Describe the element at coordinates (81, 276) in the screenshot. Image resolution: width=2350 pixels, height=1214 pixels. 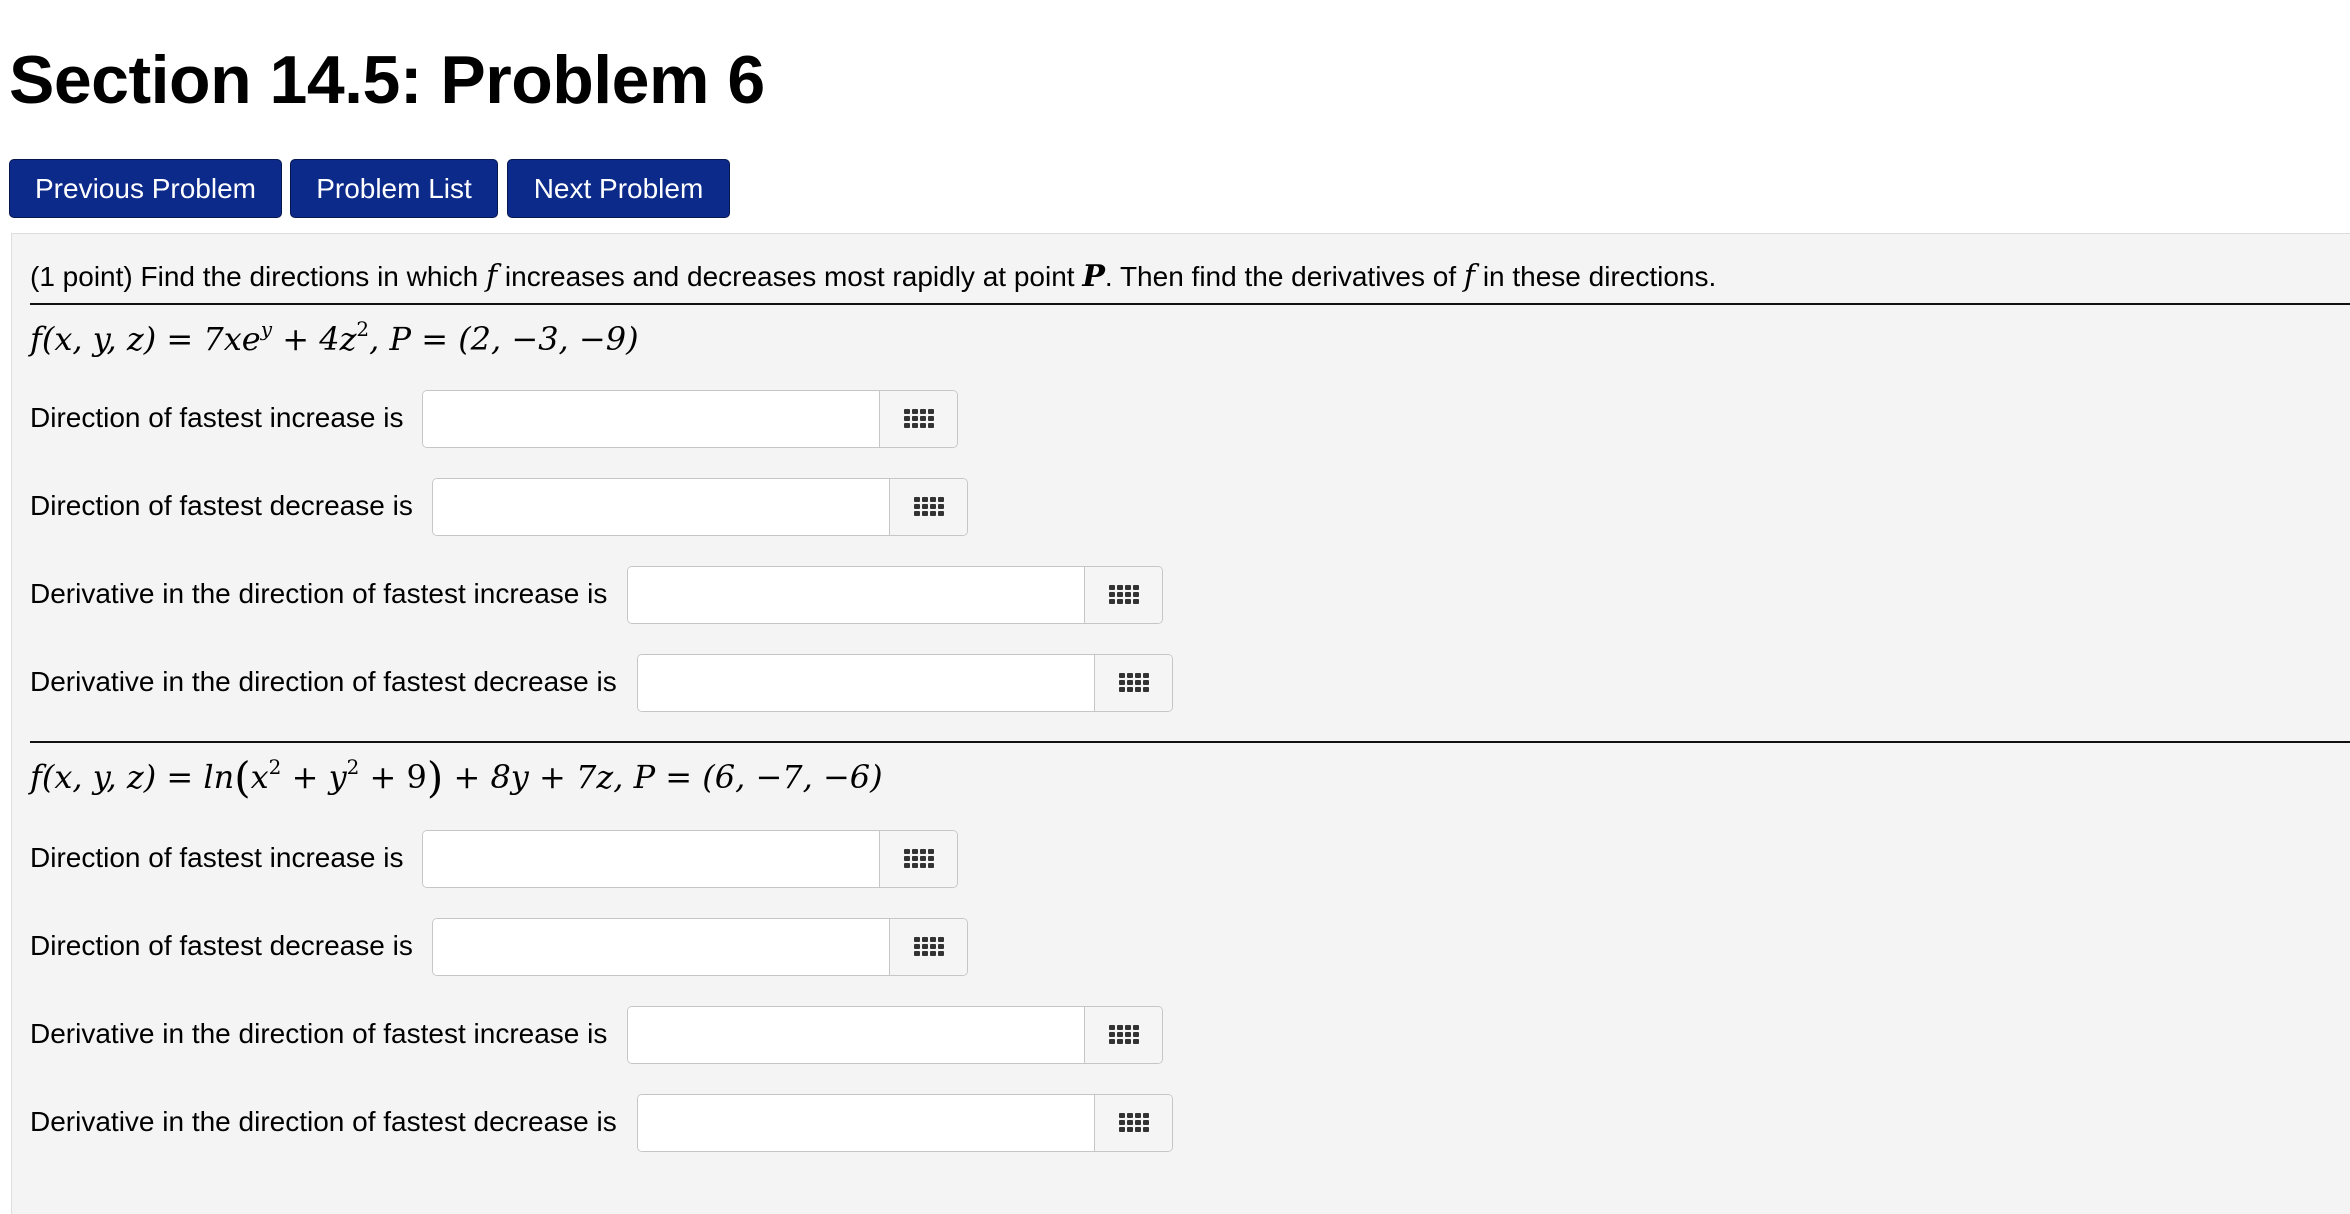
I see `points-label: (1 point)` at that location.